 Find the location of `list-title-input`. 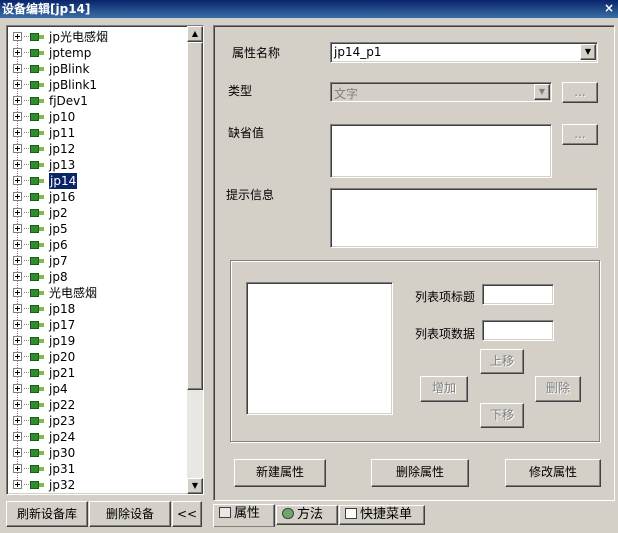

list-title-input is located at coordinates (518, 294).